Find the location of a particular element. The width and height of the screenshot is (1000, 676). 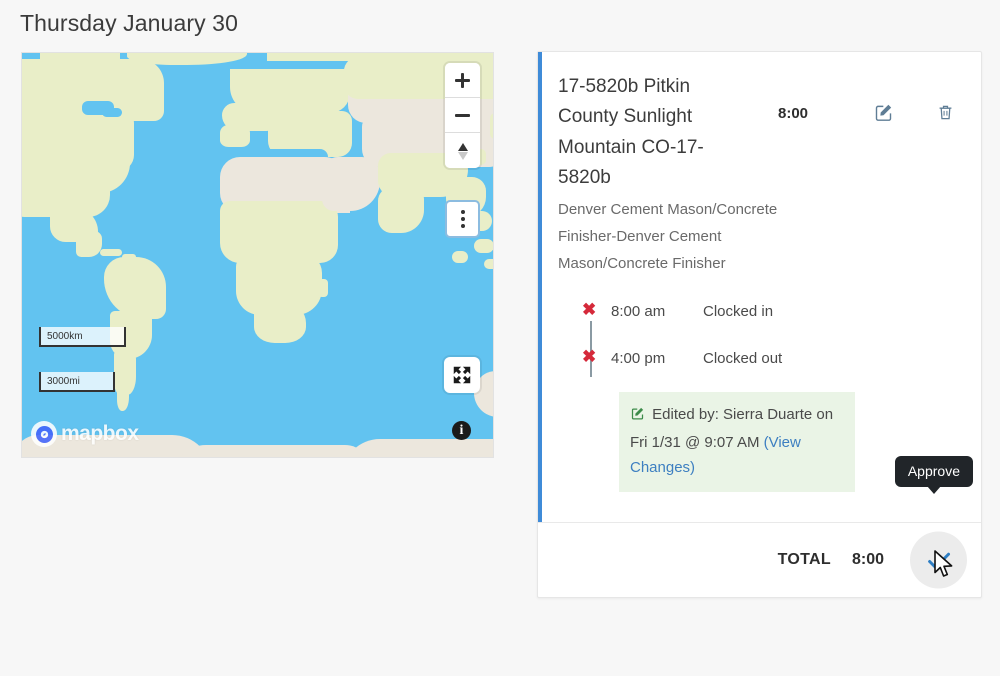

trash-icon is located at coordinates (945, 115).